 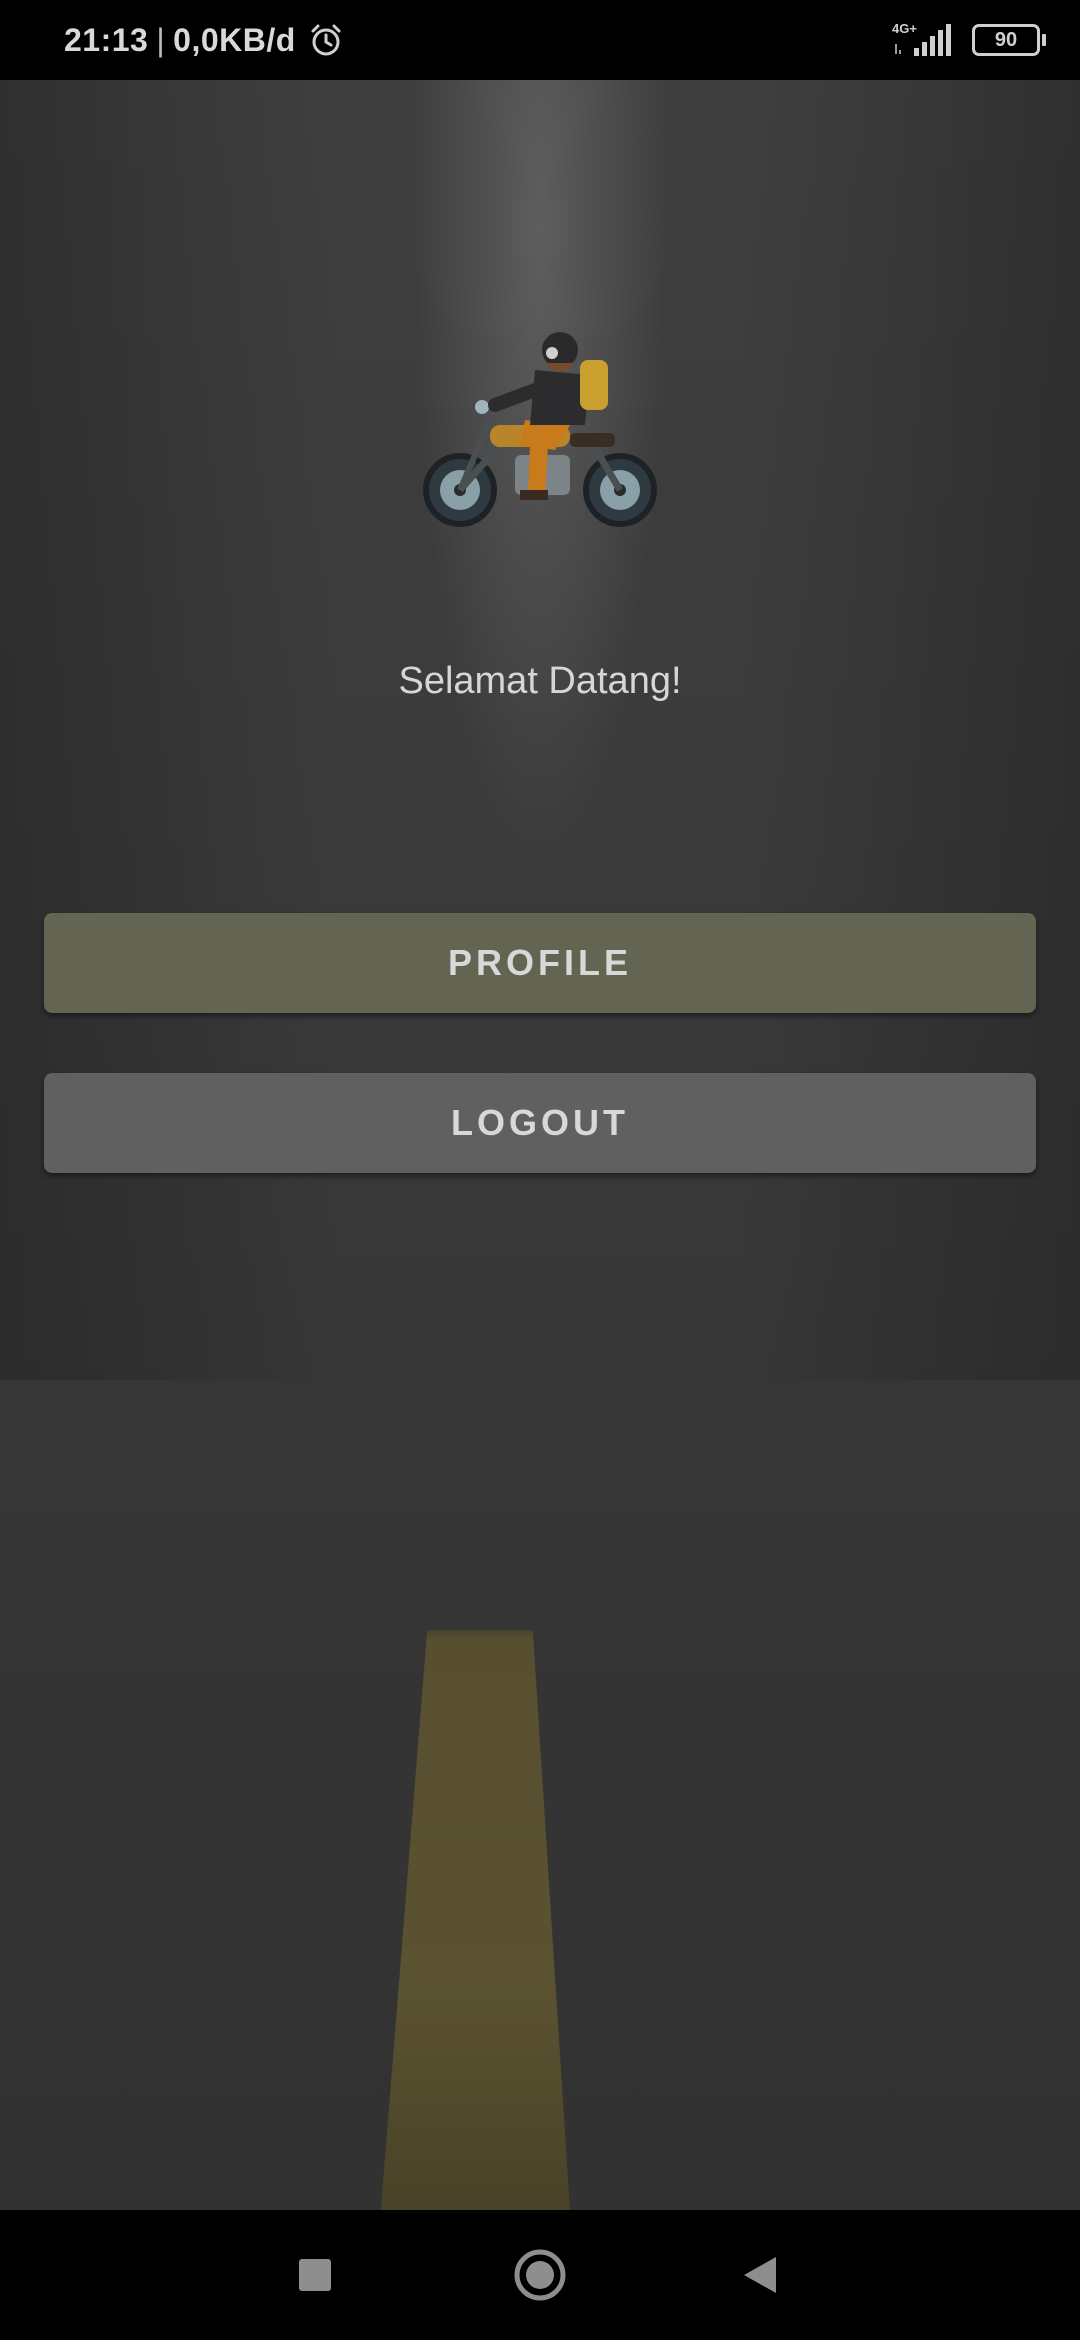 I want to click on clock: 21:13, so click(x=106, y=39).